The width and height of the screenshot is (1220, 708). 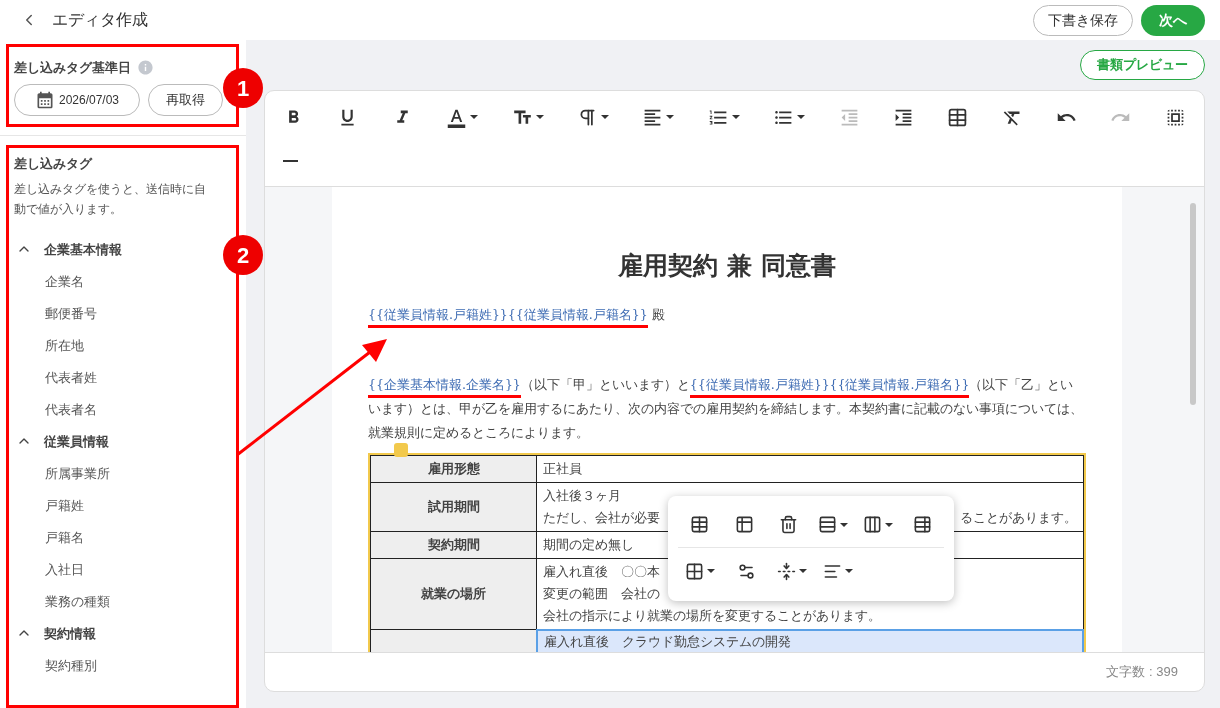 I want to click on document-paragraph: {{企業基本情報.企業名}}（以下「甲」といいます）と{{従業員情報.戸籍姓}}{{従業員情報.戸籍名}}（以下「乙」といいます）とは、甲が乙を雇用するにあたり、次の内容での雇用契約を締結します。本契約書に記載のない事項については、就業規則に定めるところによります。, so click(x=726, y=408).